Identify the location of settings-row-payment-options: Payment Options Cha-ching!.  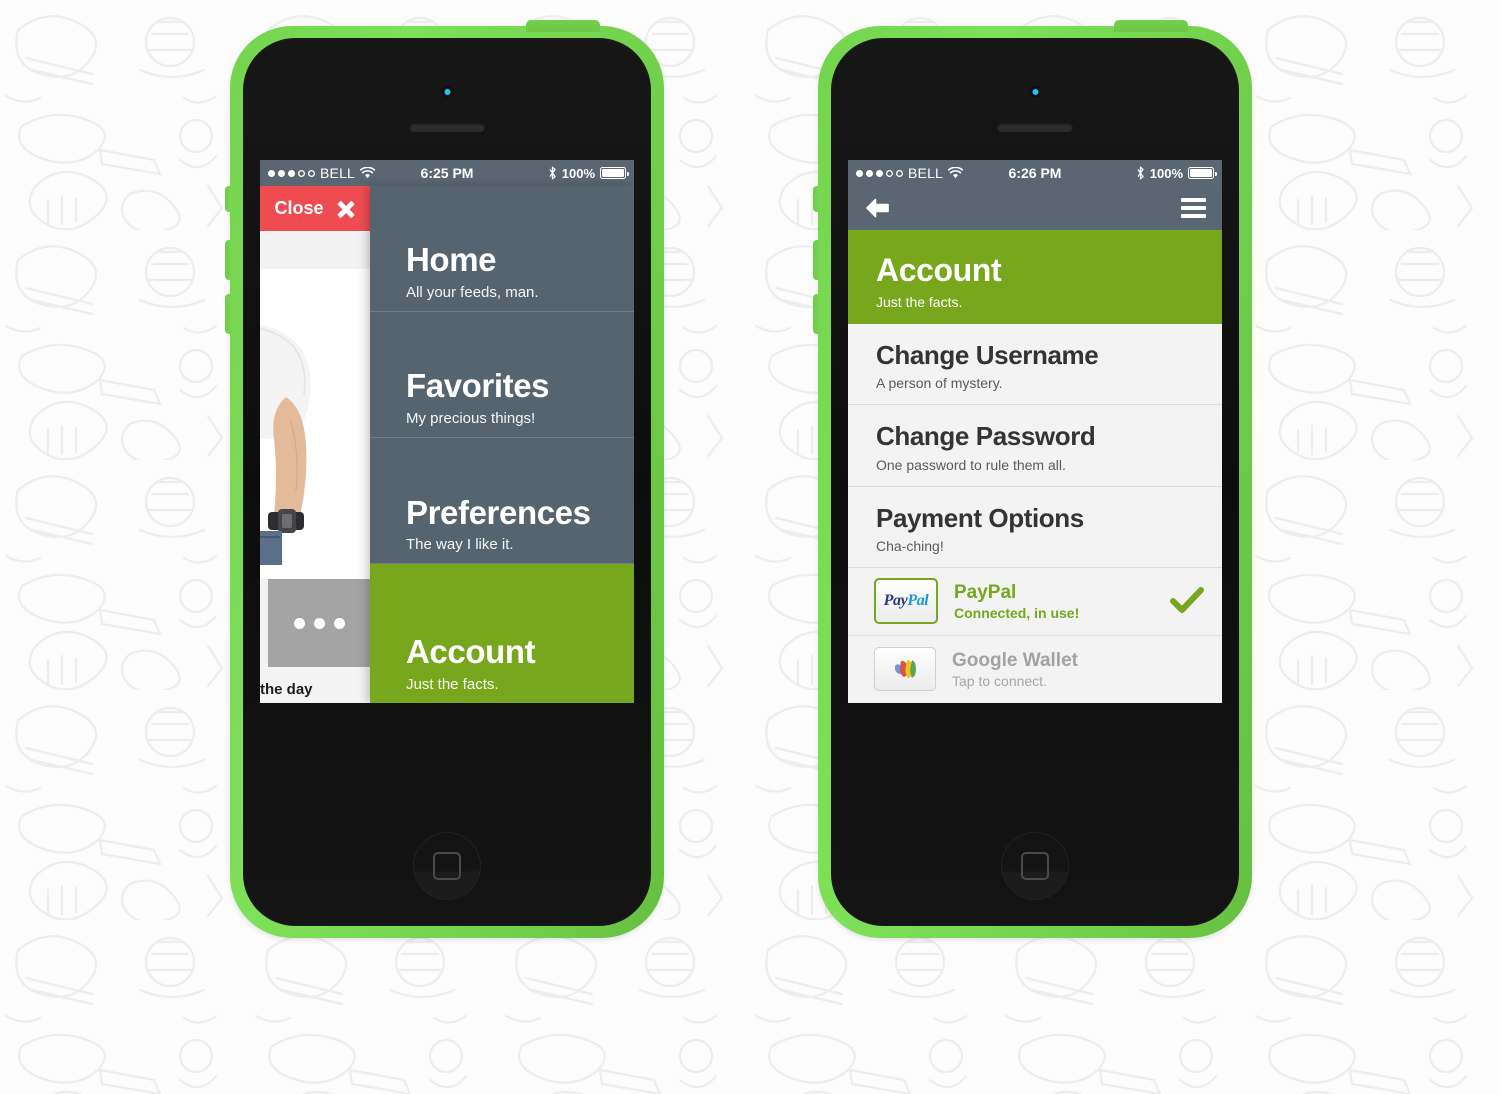
(1035, 527).